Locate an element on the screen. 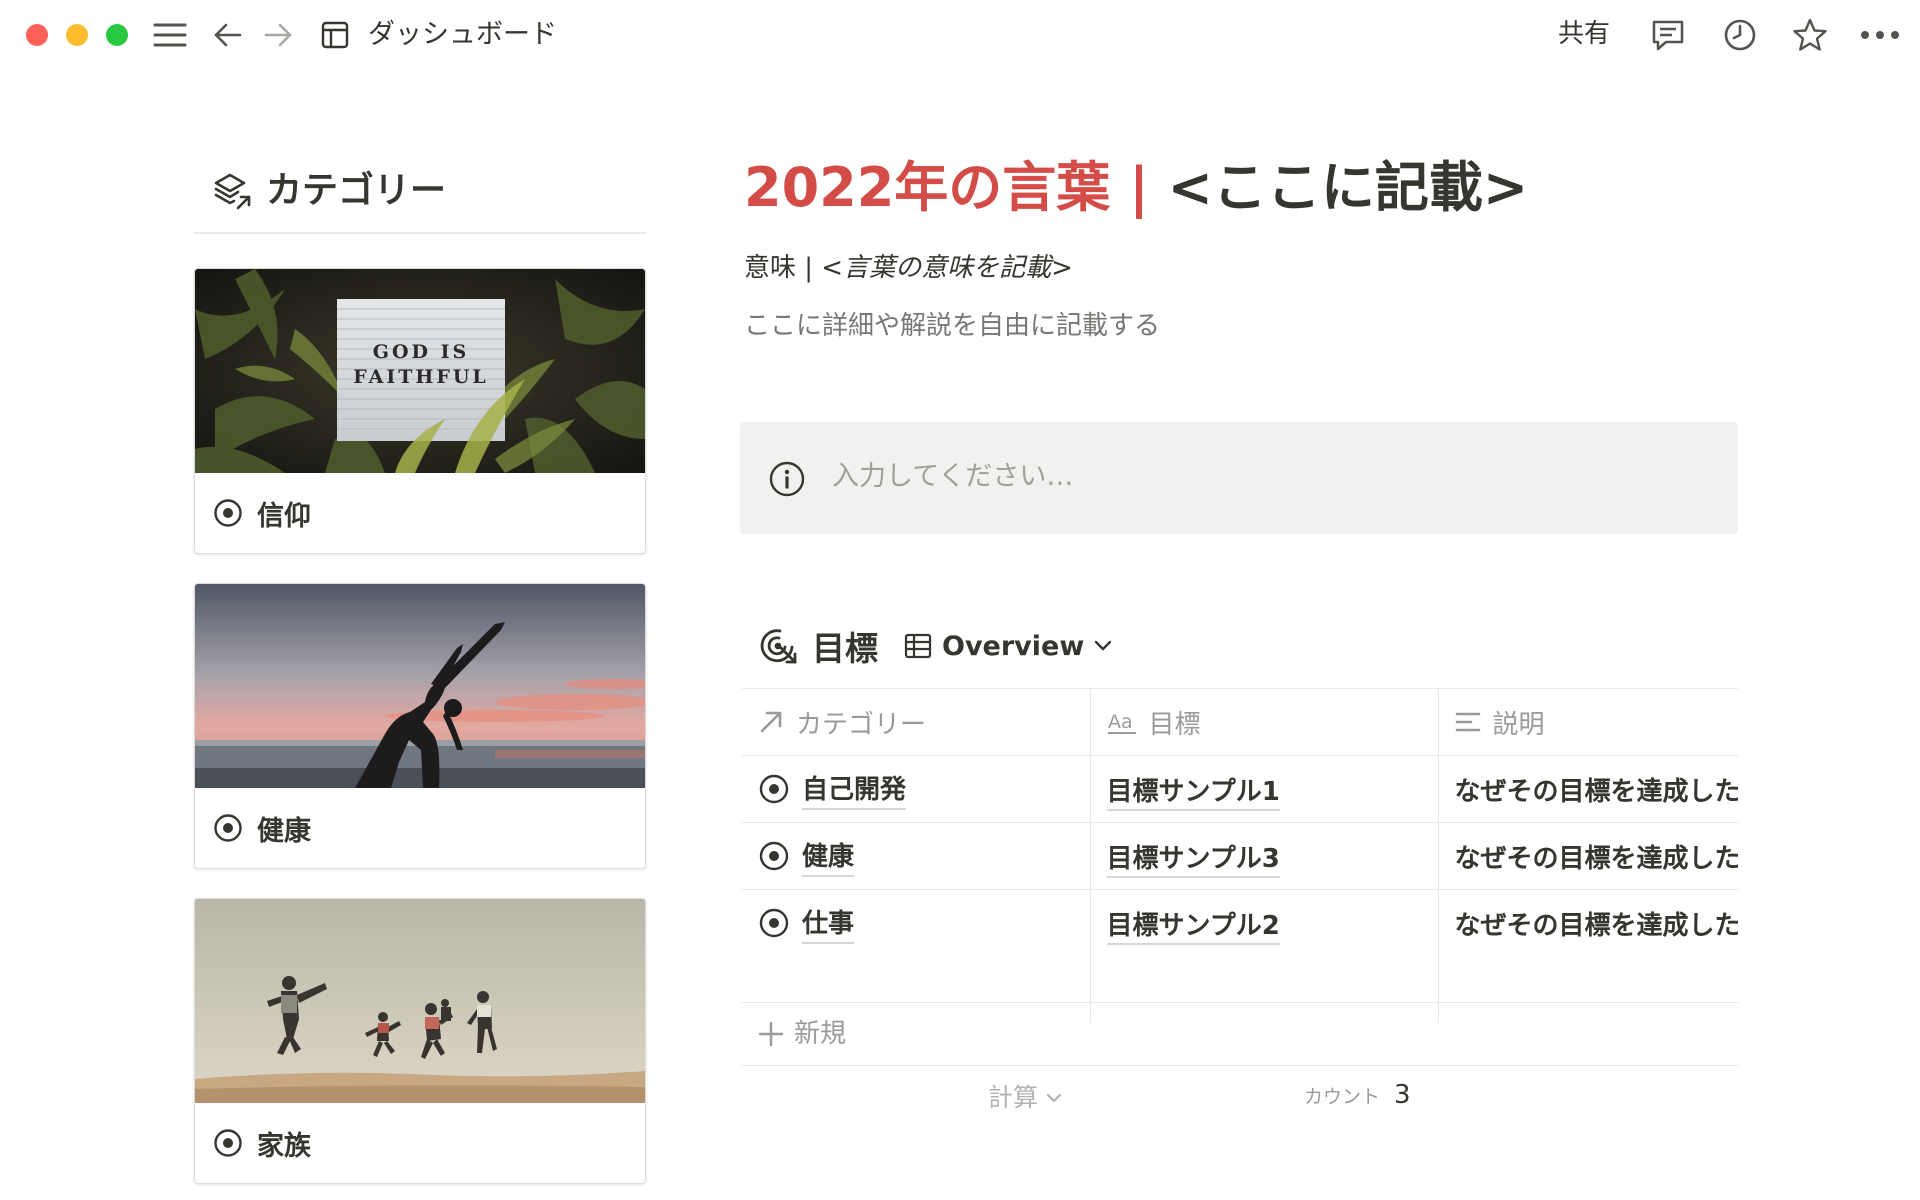  page-title: 2022年の言葉 | <ここに記載> is located at coordinates (1136, 188).